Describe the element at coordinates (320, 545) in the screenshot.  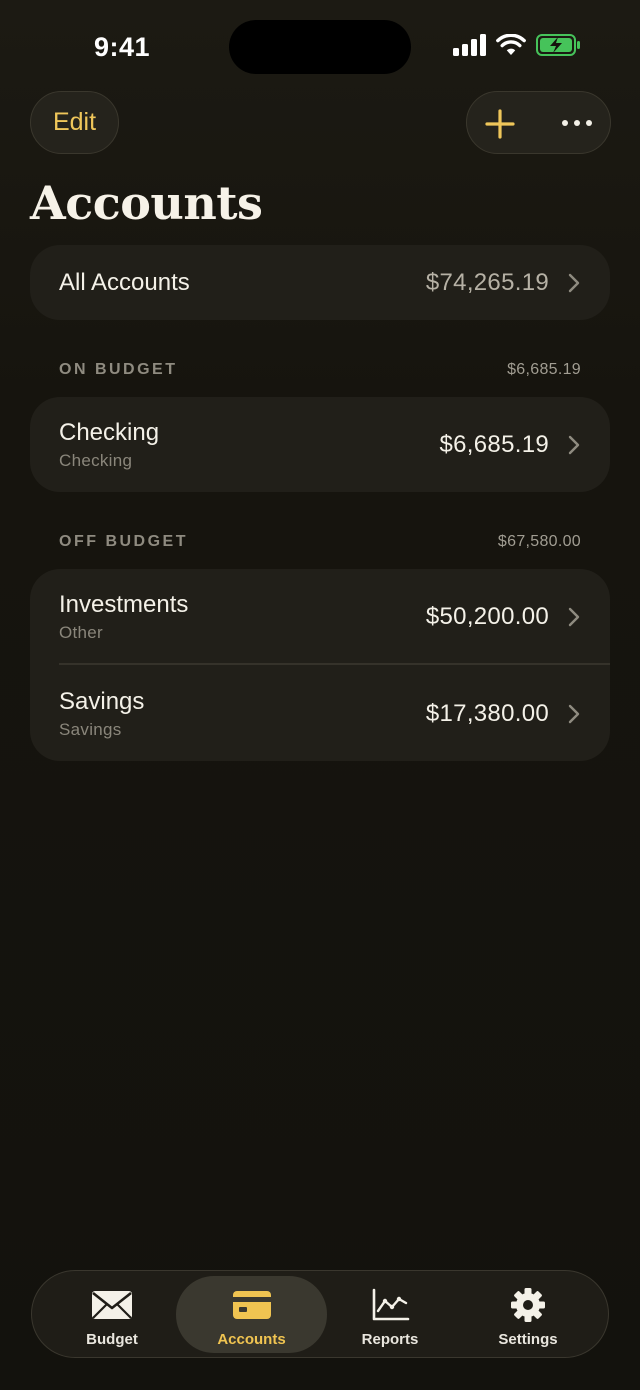
I see `off-budget-header: OFF BUDGET $67,580.00` at that location.